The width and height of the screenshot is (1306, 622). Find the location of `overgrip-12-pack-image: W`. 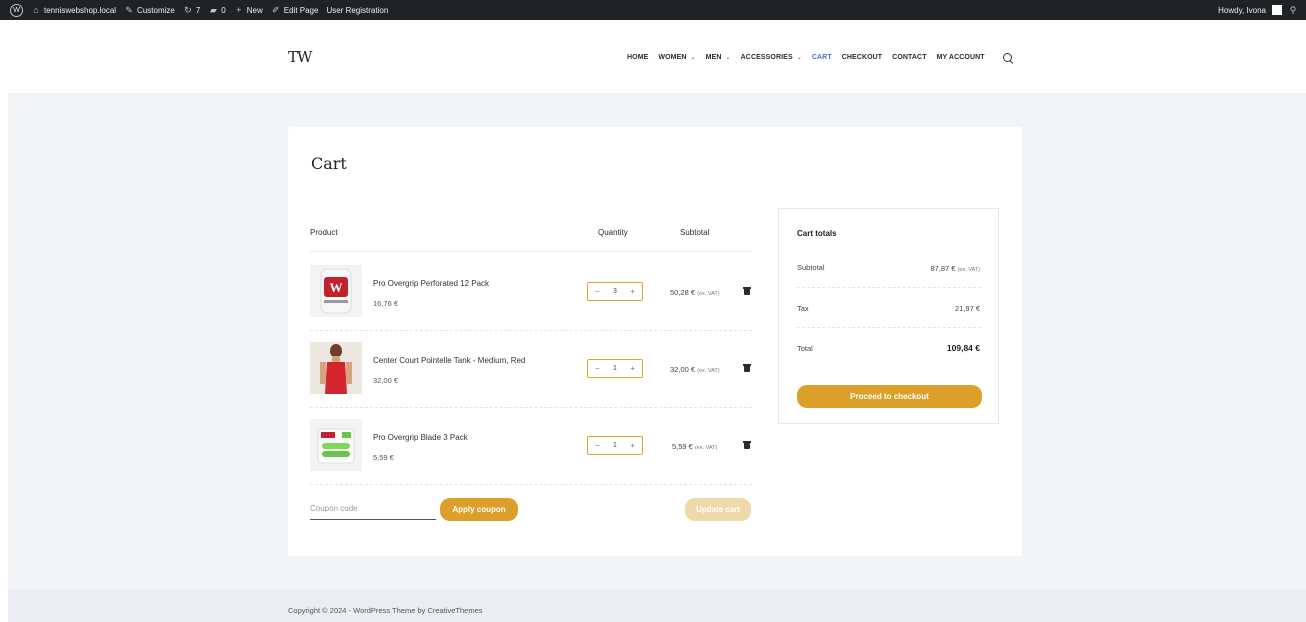

overgrip-12-pack-image: W is located at coordinates (336, 291).